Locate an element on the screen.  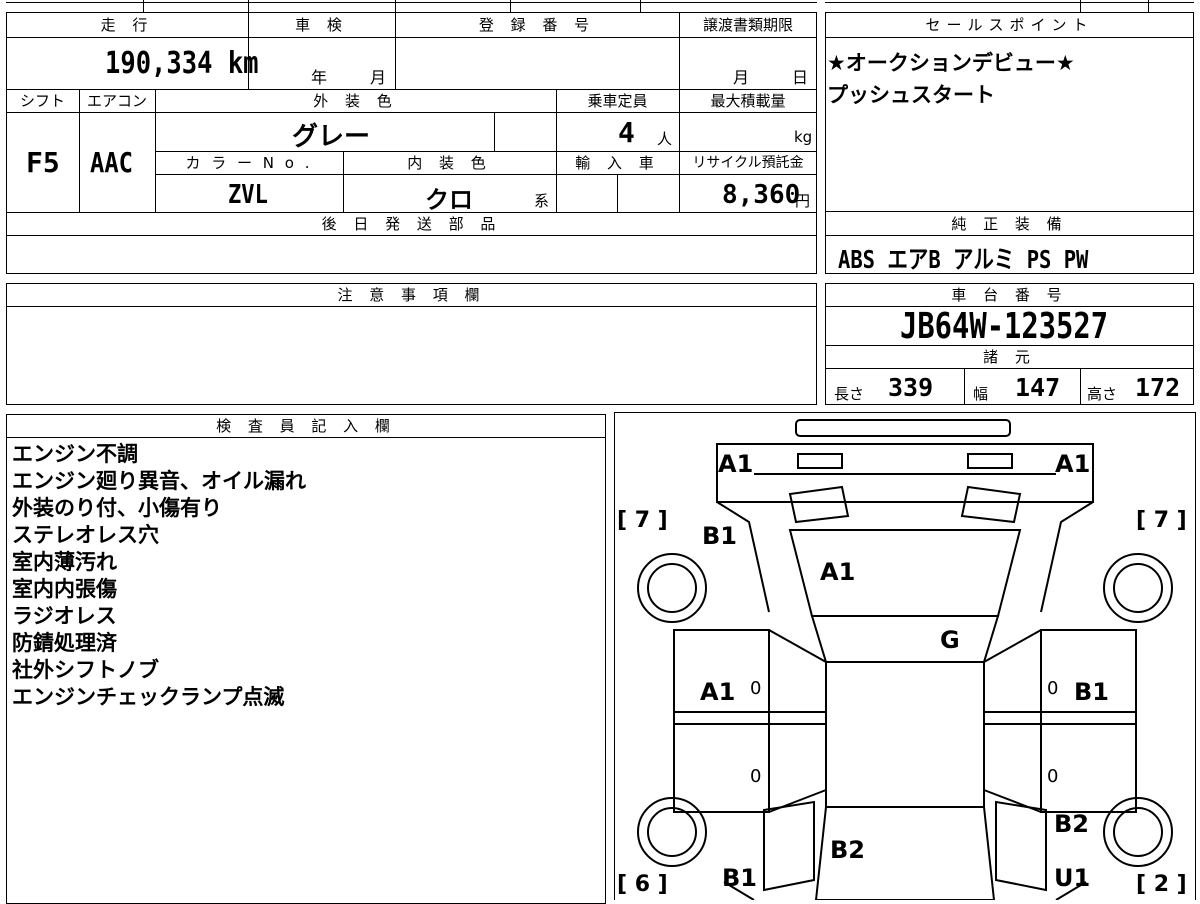
sales-point-line1: ★オークションデビュー★ is located at coordinates (951, 63).